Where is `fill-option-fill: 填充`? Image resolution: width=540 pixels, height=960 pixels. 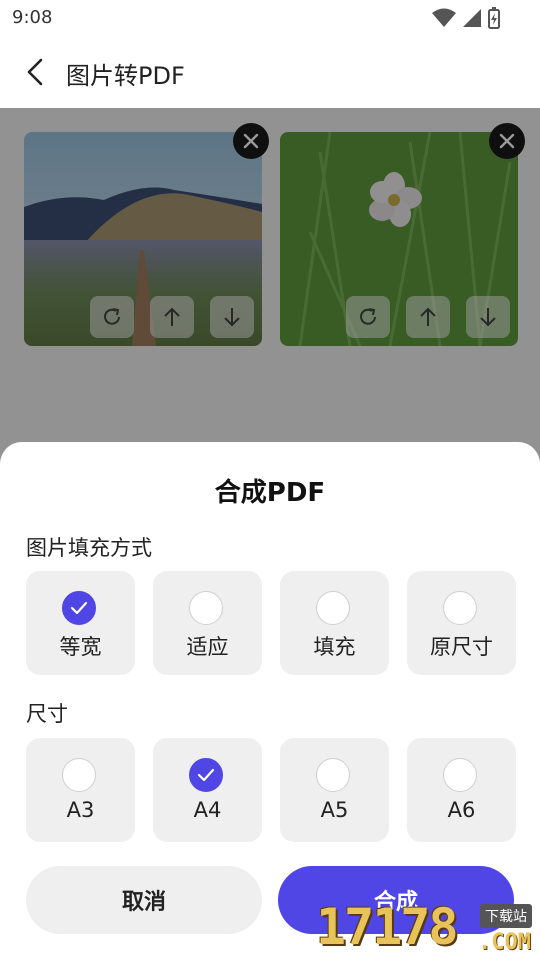
fill-option-fill: 填充 is located at coordinates (334, 623).